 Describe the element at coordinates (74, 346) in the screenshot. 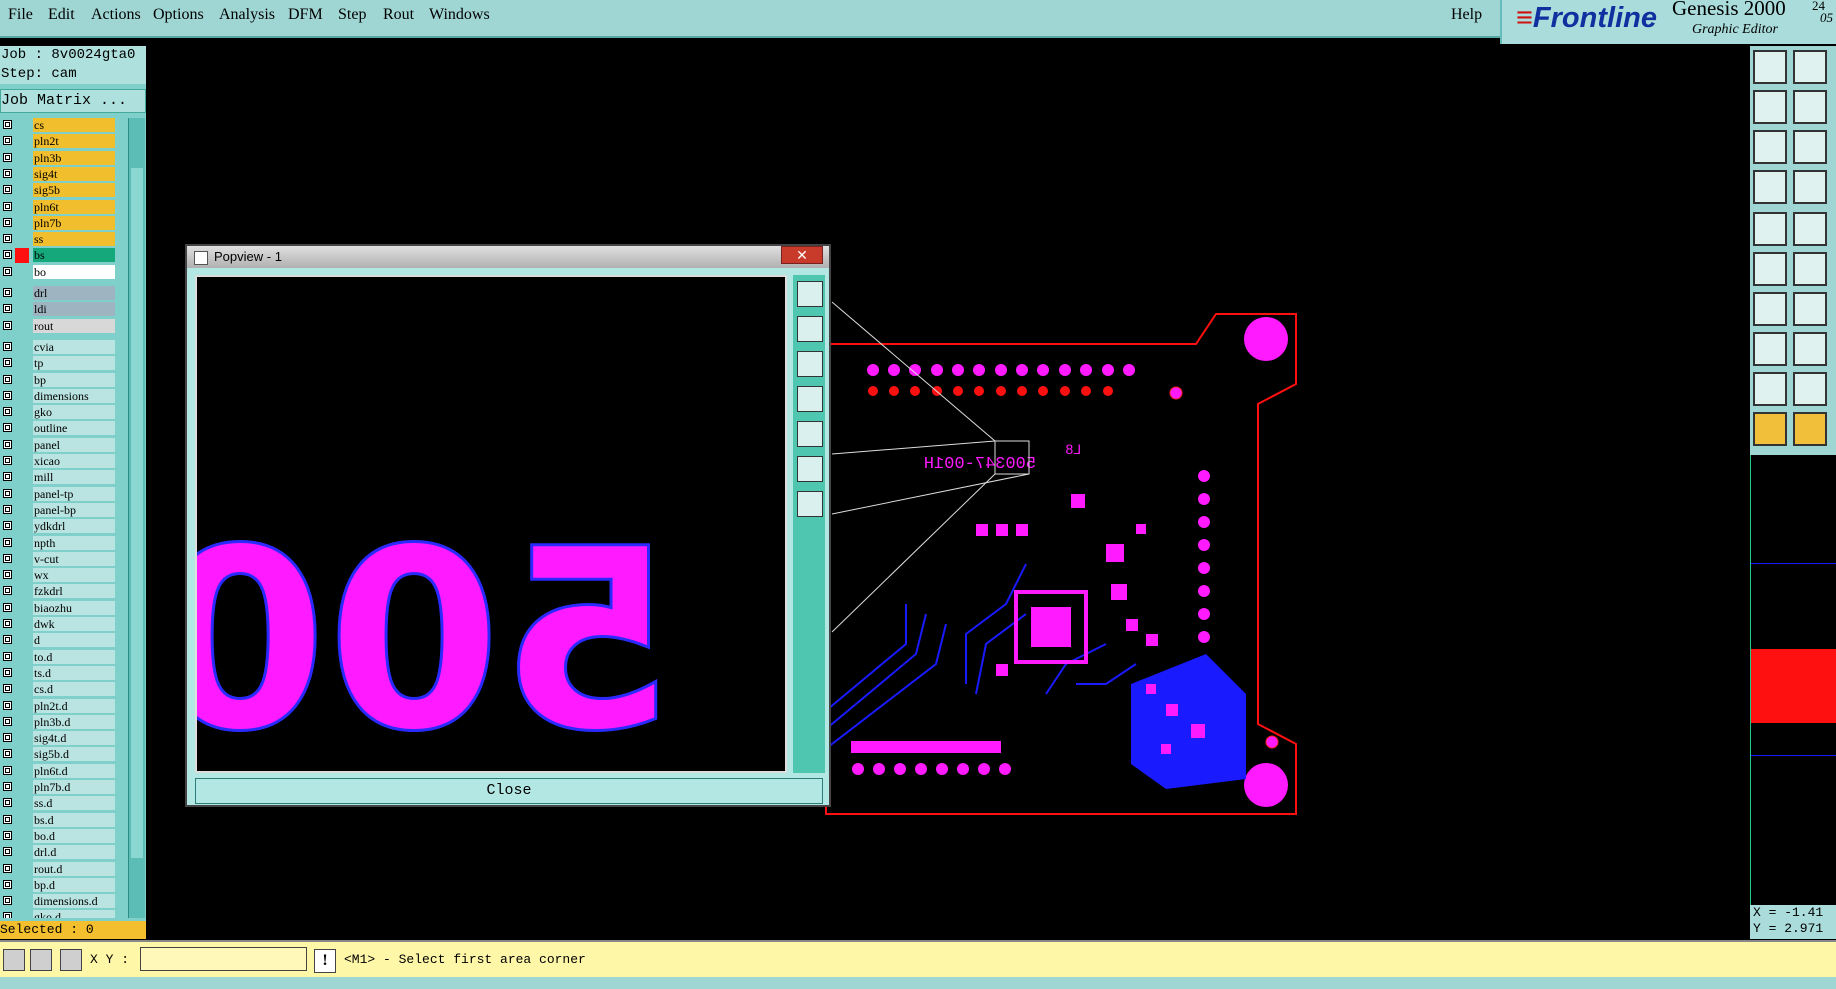

I see `layer-name: cvia` at that location.